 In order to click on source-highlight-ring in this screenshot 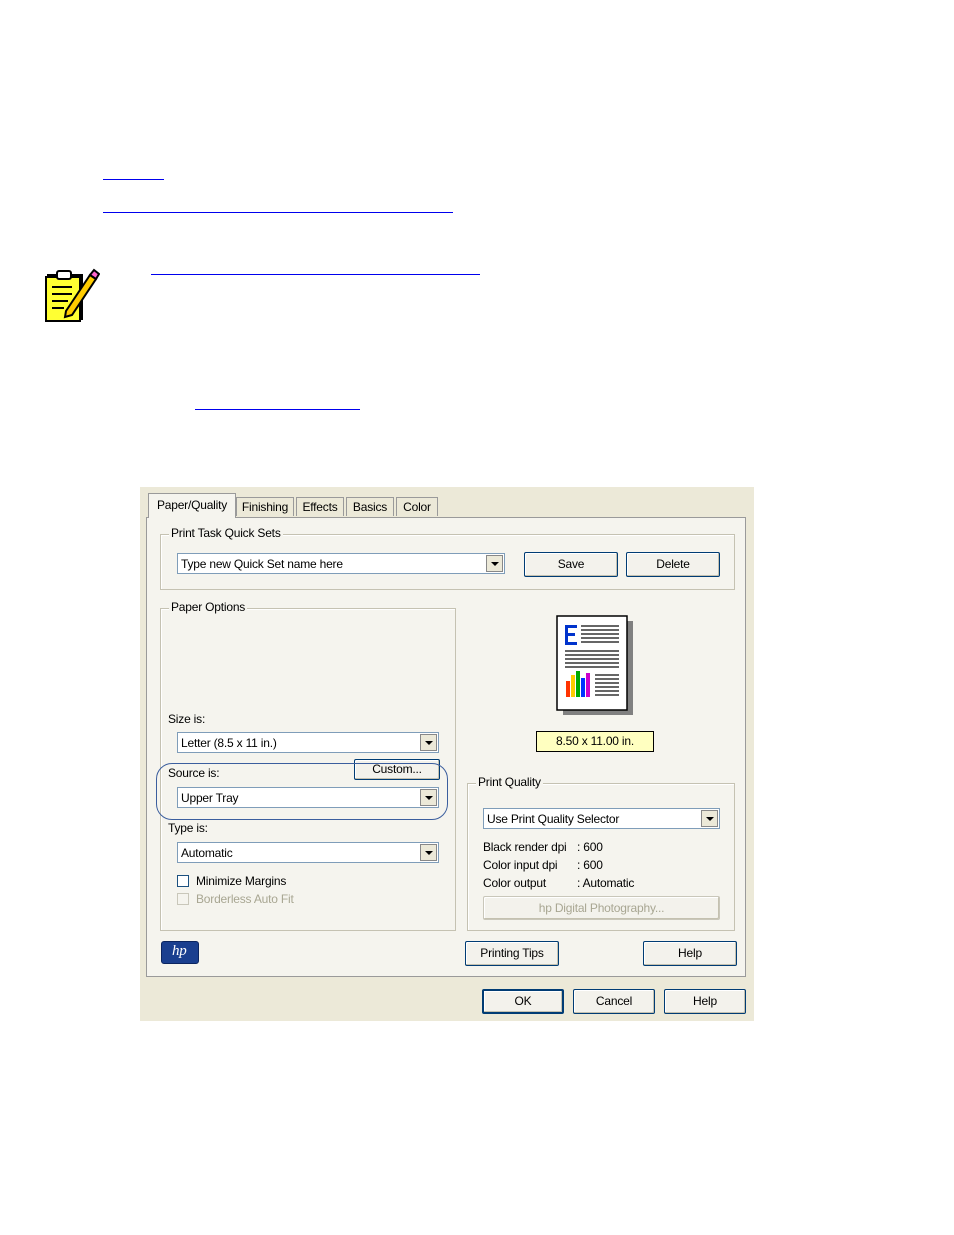, I will do `click(302, 791)`.